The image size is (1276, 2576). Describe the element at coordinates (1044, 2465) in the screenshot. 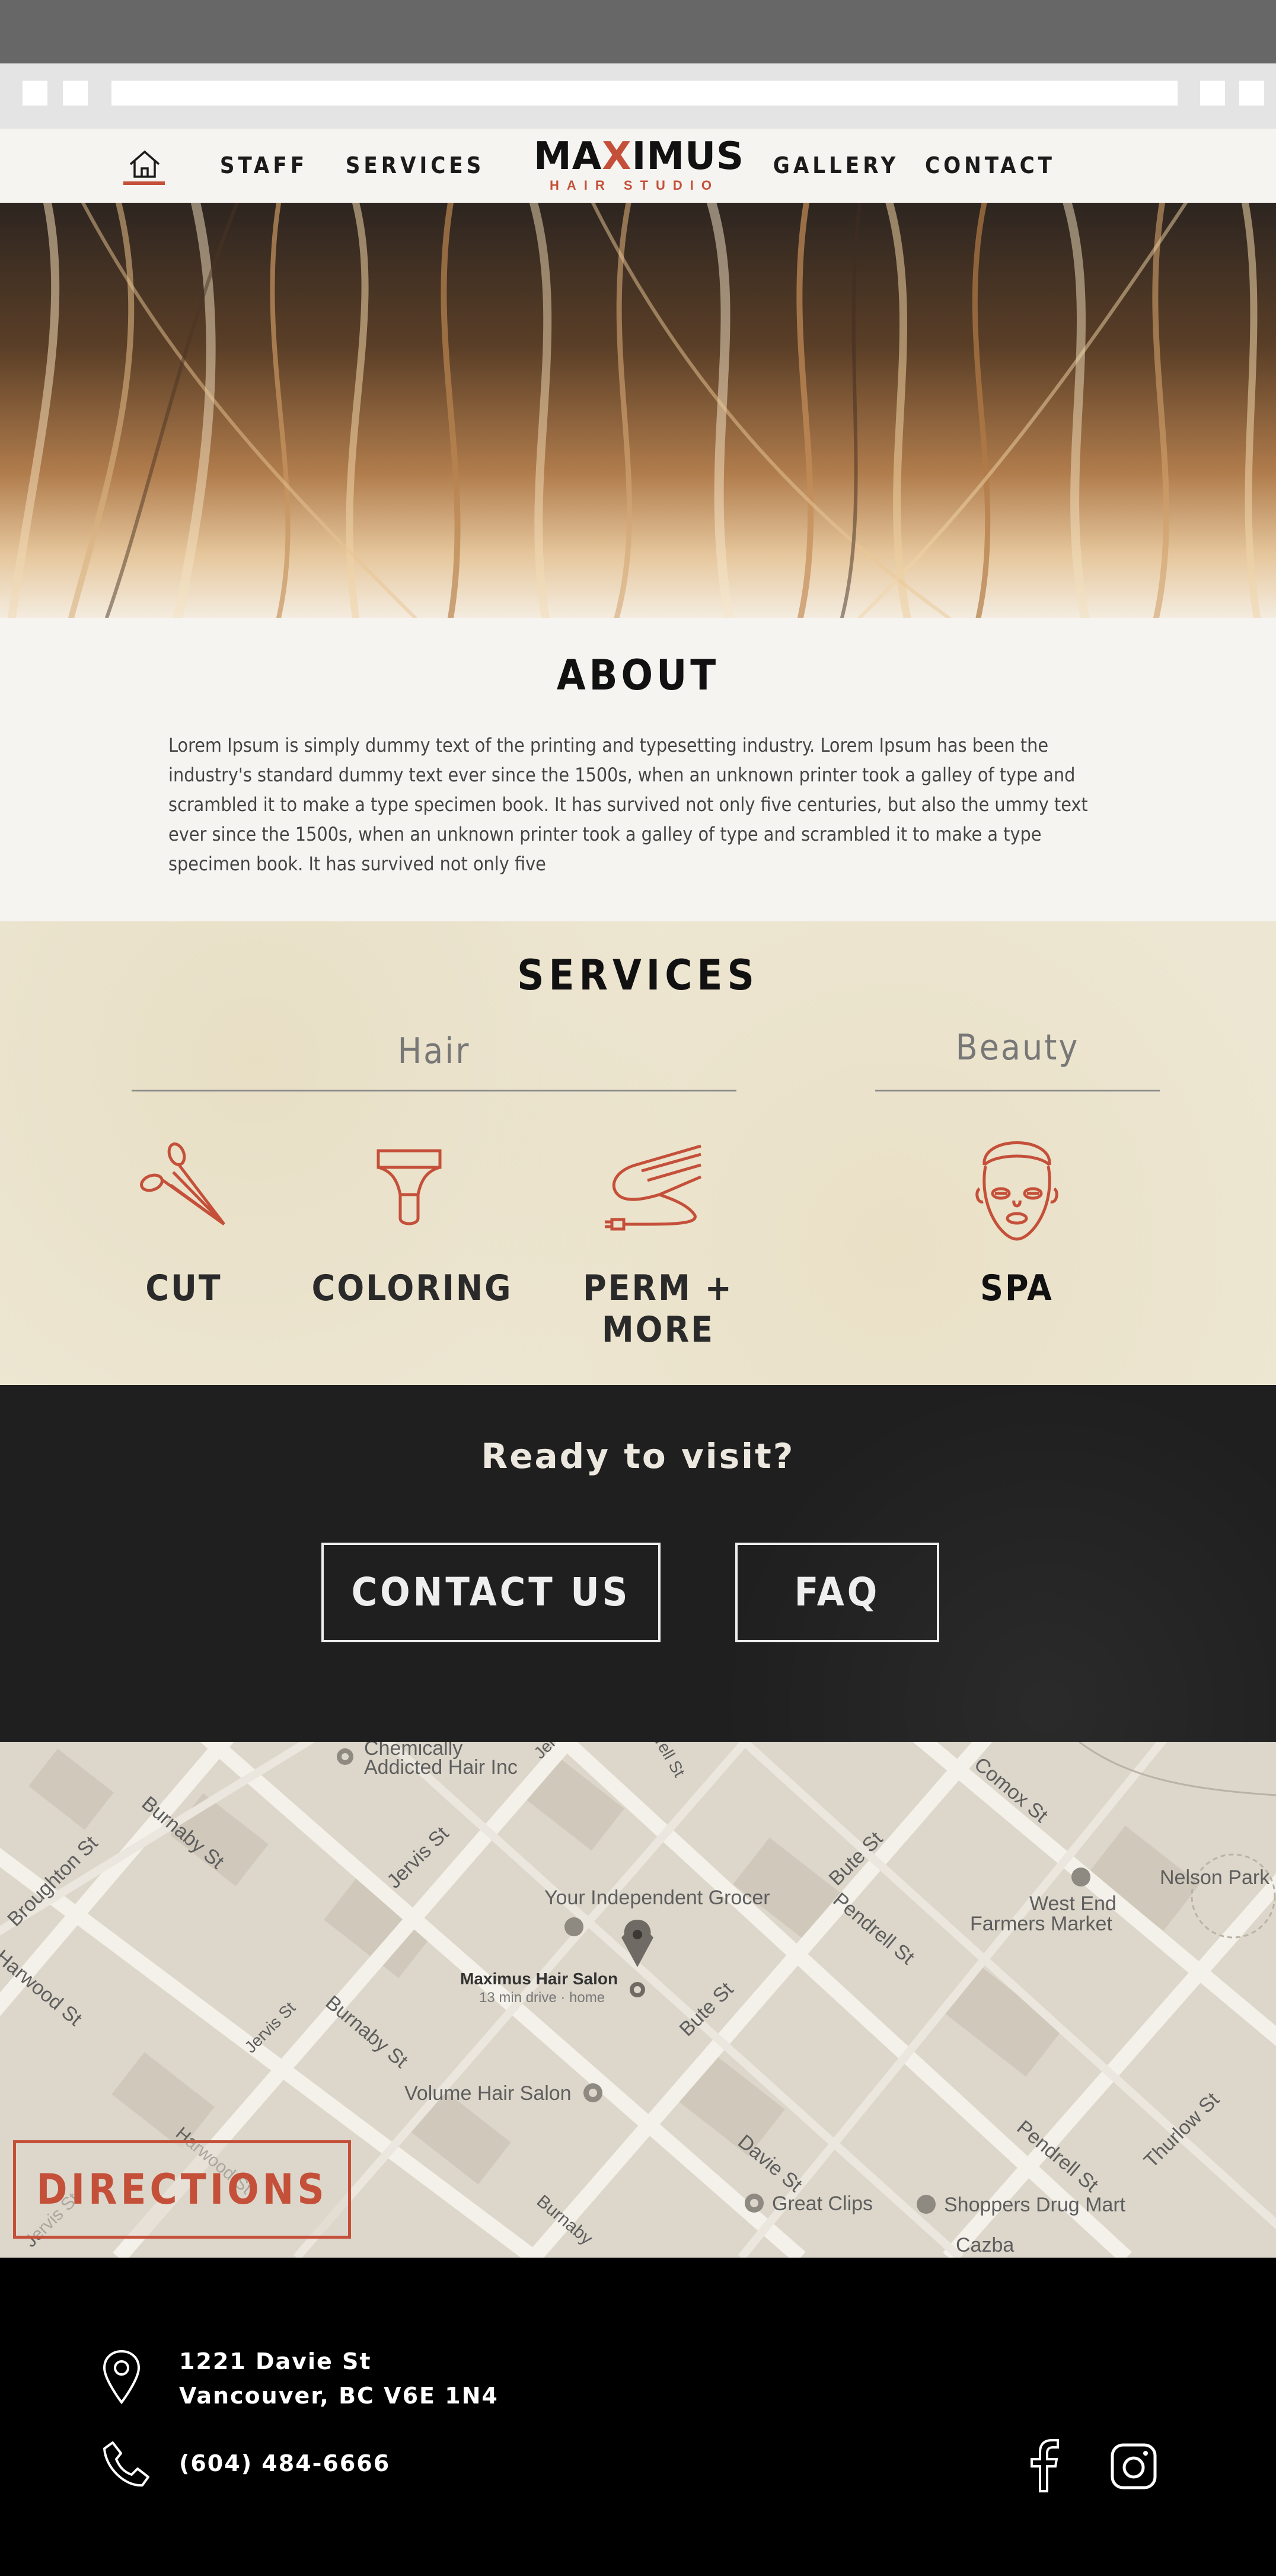

I see `facebook-icon` at that location.